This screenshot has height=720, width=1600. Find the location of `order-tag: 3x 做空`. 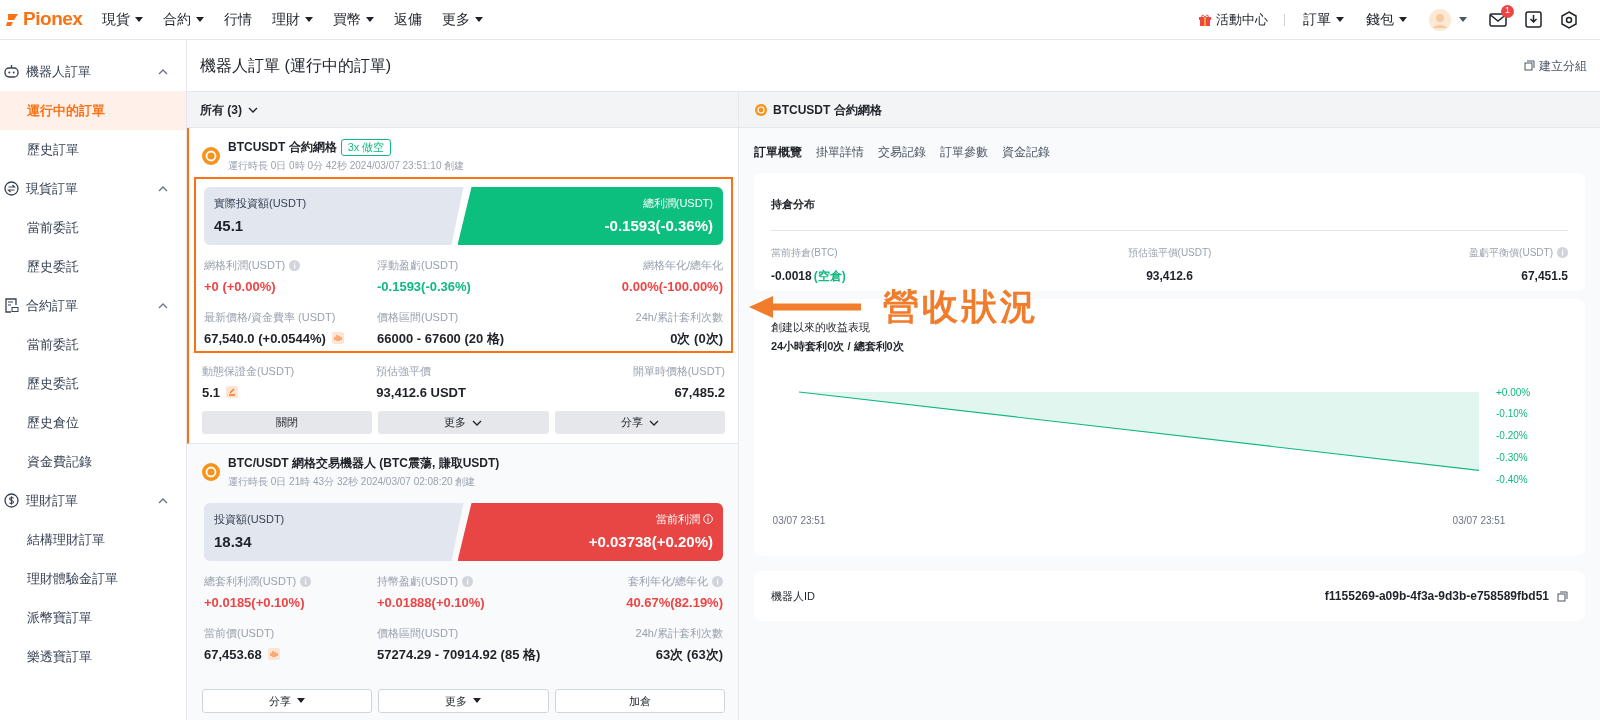

order-tag: 3x 做空 is located at coordinates (366, 147).